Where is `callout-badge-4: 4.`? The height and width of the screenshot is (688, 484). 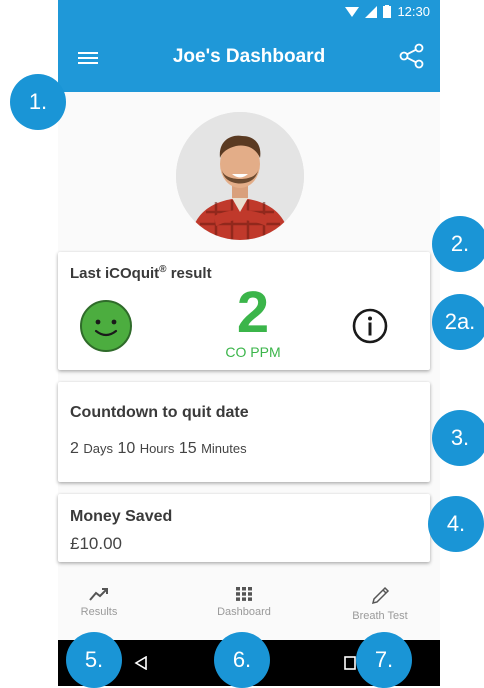 callout-badge-4: 4. is located at coordinates (456, 524).